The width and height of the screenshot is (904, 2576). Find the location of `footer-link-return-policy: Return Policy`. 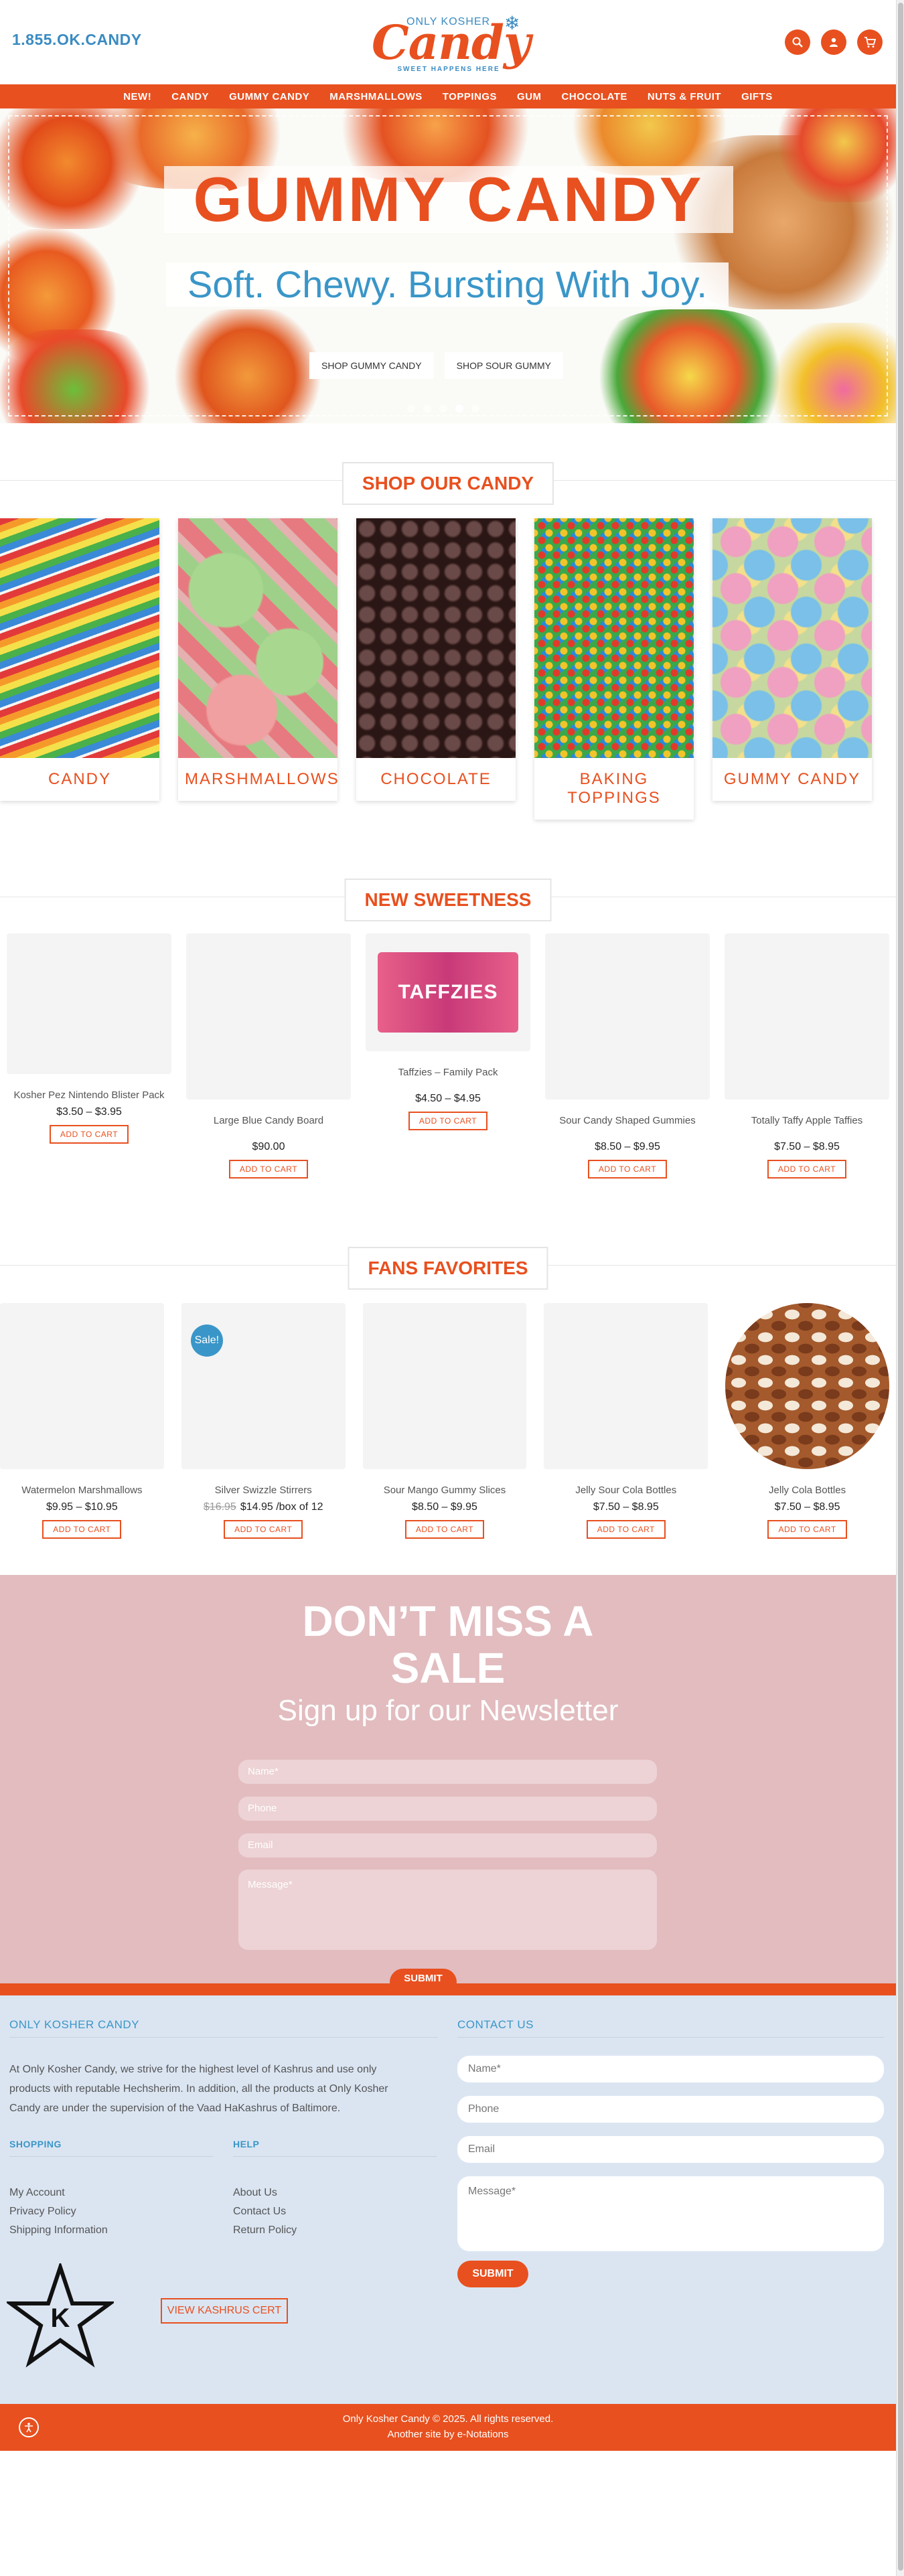

footer-link-return-policy: Return Policy is located at coordinates (265, 2230).